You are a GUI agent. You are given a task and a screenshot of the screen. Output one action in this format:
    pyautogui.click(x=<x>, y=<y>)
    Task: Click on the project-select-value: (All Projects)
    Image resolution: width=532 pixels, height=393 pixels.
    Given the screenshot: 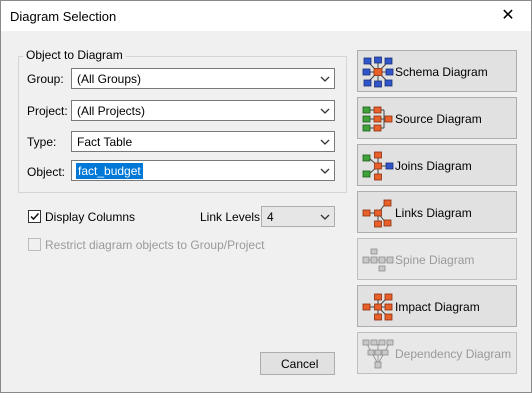 What is the action you would take?
    pyautogui.click(x=111, y=111)
    